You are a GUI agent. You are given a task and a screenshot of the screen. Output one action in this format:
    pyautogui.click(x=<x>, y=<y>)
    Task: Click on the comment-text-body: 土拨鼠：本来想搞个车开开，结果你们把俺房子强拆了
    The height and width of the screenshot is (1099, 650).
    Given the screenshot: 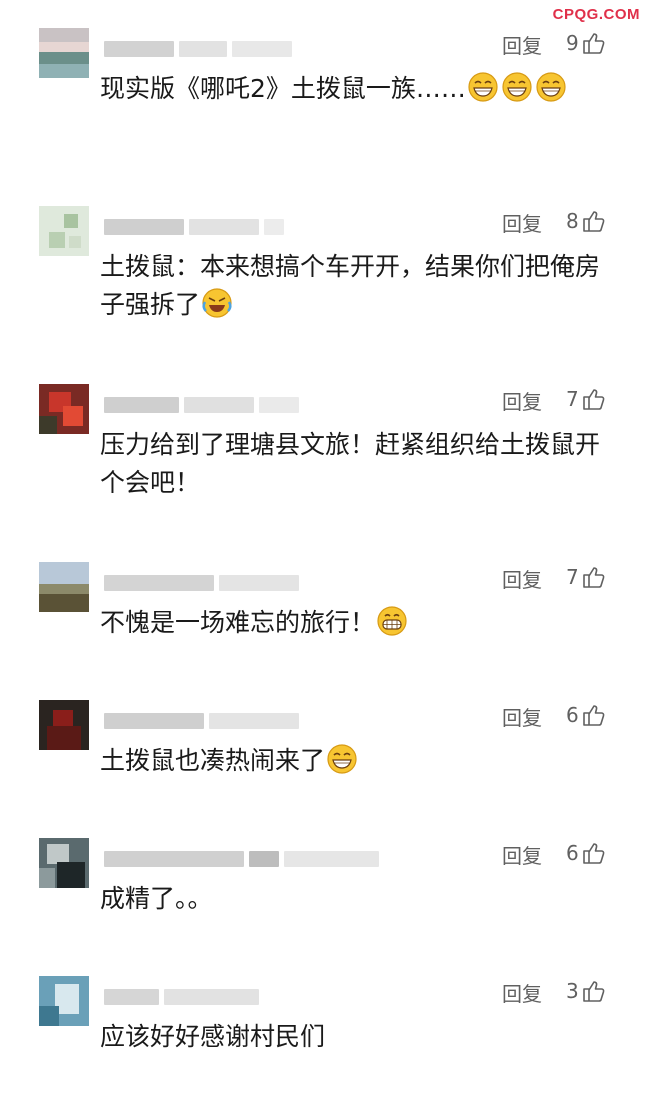 What is the action you would take?
    pyautogui.click(x=350, y=285)
    